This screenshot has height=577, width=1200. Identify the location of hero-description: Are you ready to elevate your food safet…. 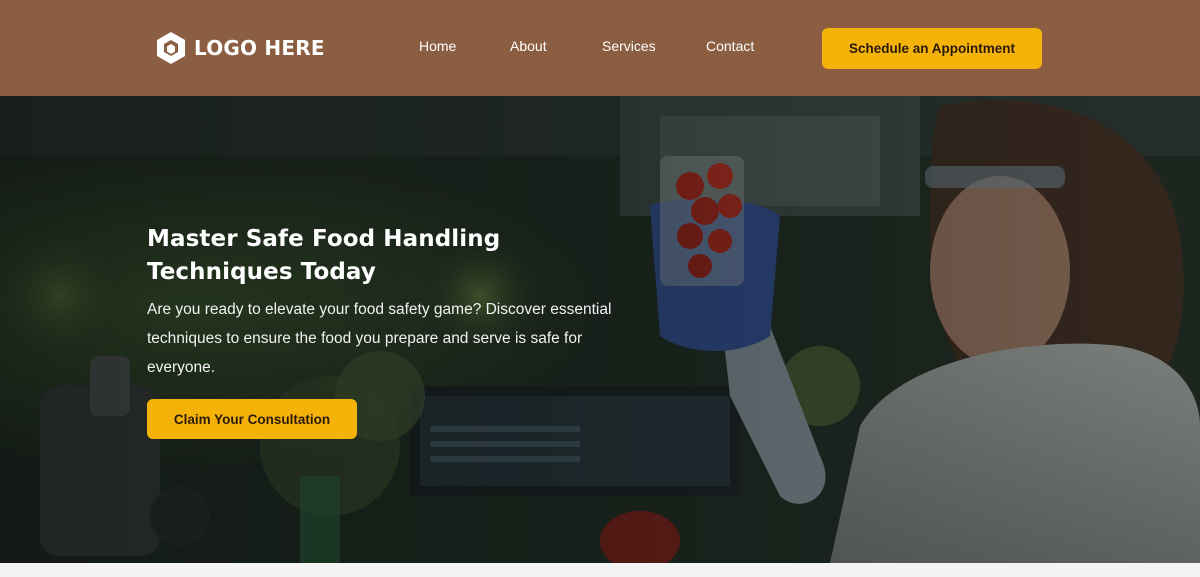
(379, 338).